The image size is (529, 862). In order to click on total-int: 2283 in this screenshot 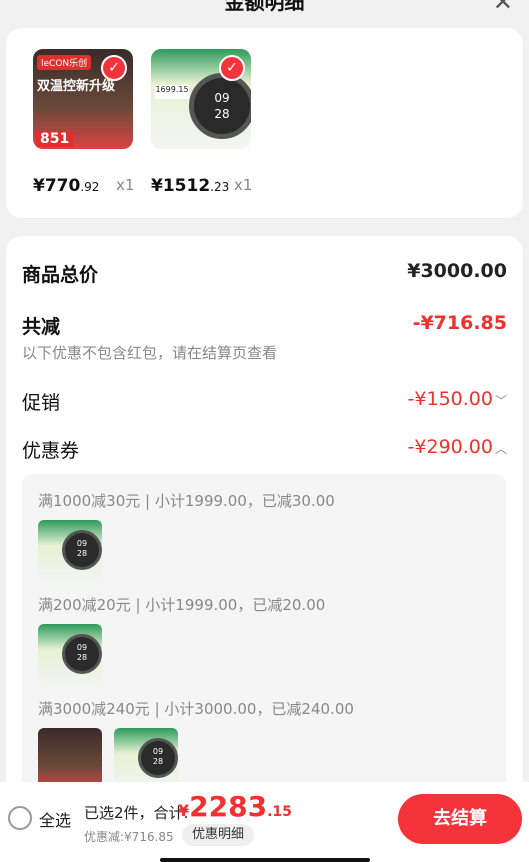, I will do `click(228, 806)`.